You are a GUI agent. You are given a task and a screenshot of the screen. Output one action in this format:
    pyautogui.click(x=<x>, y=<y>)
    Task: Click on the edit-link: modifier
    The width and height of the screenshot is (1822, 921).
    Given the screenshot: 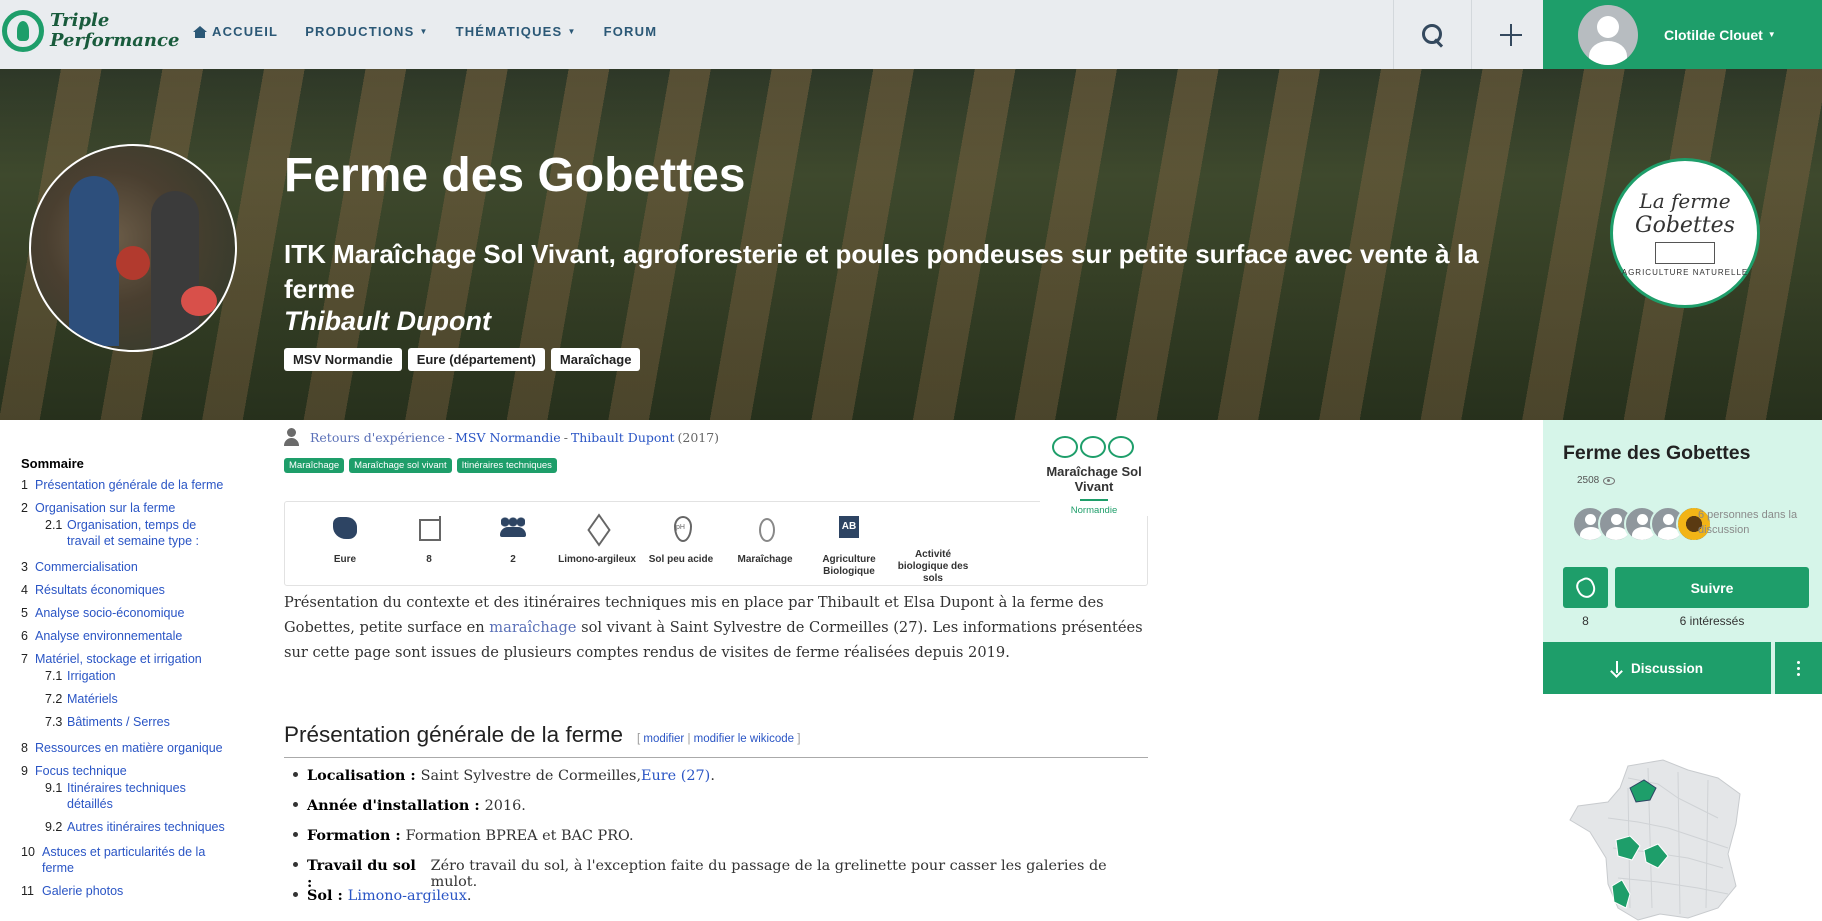 What is the action you would take?
    pyautogui.click(x=663, y=739)
    